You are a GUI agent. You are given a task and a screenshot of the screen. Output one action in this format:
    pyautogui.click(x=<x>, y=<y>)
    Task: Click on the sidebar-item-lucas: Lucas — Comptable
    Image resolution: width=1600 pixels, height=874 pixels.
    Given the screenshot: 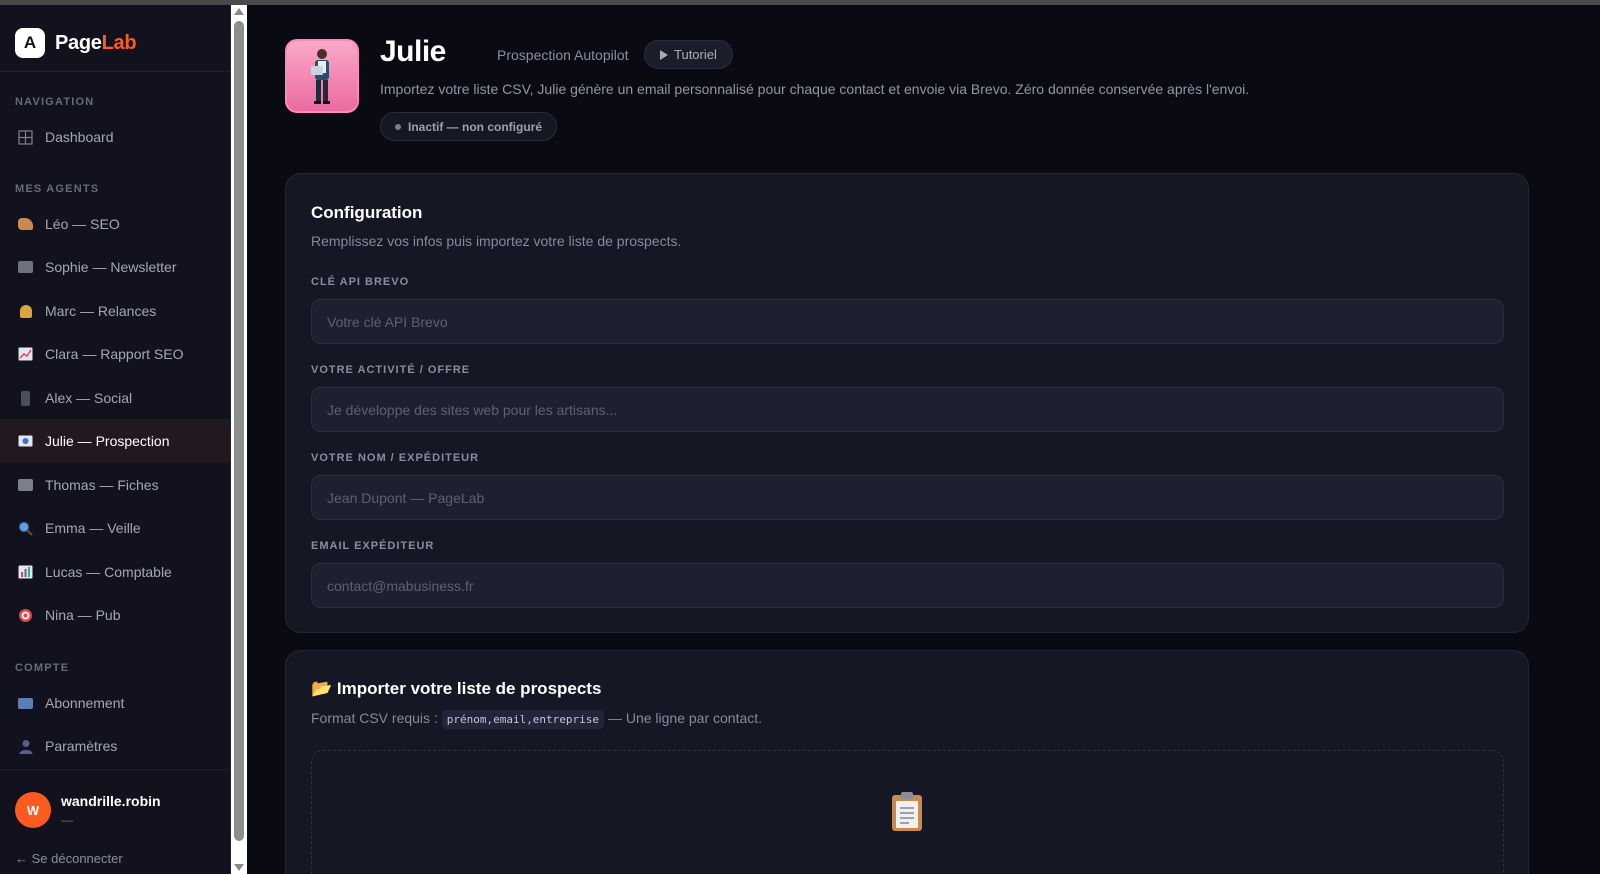 What is the action you would take?
    pyautogui.click(x=115, y=572)
    